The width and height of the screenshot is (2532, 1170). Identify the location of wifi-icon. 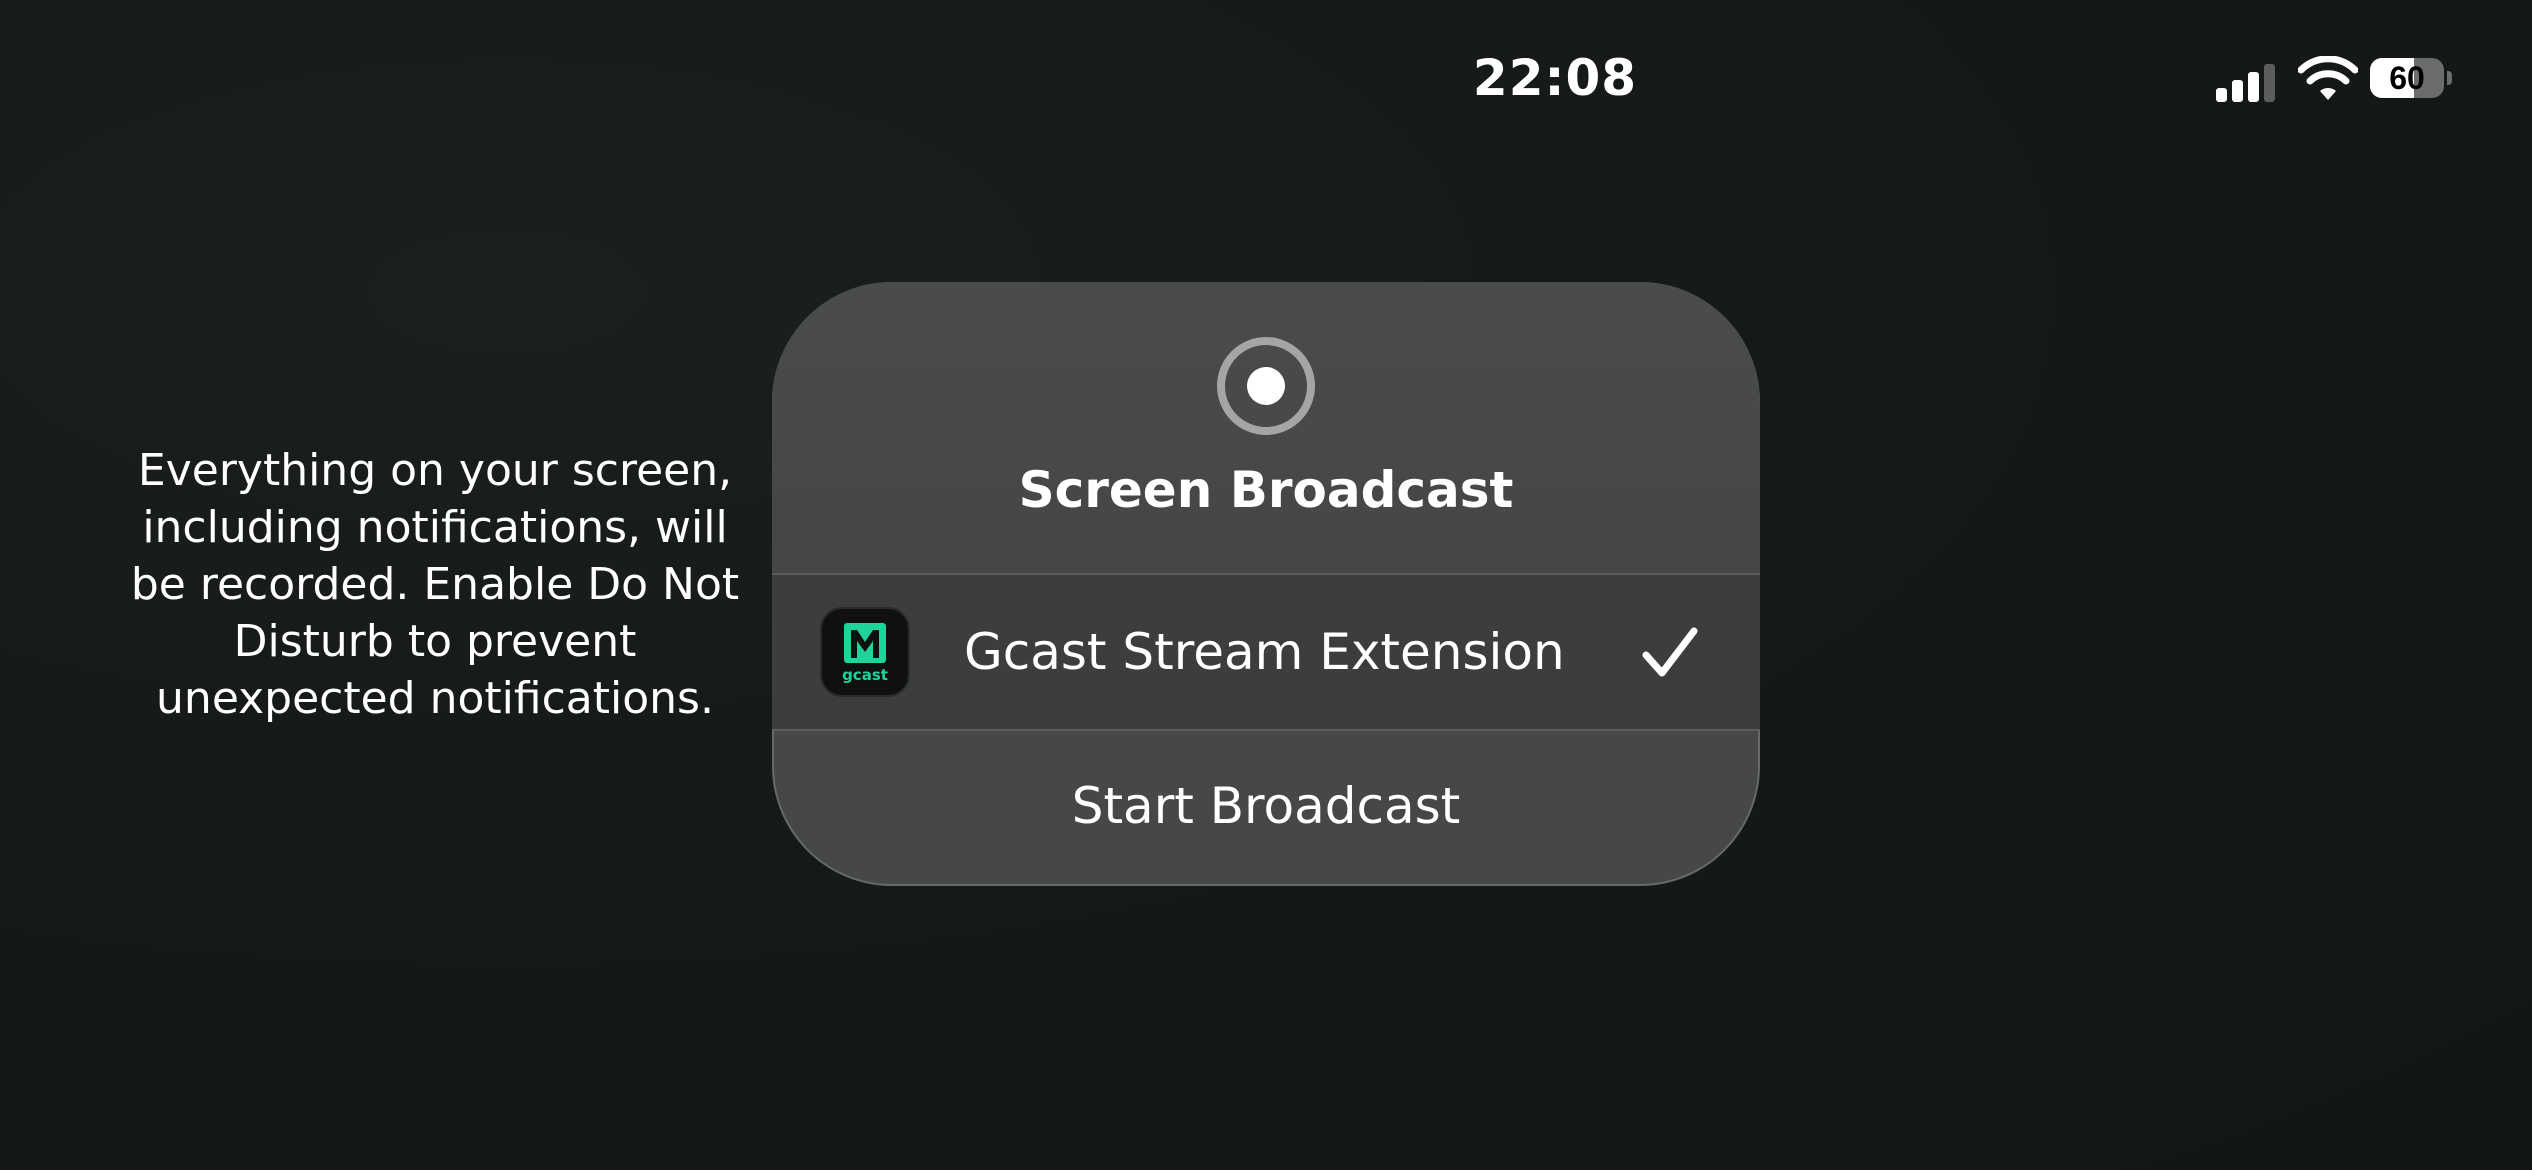
(2328, 78).